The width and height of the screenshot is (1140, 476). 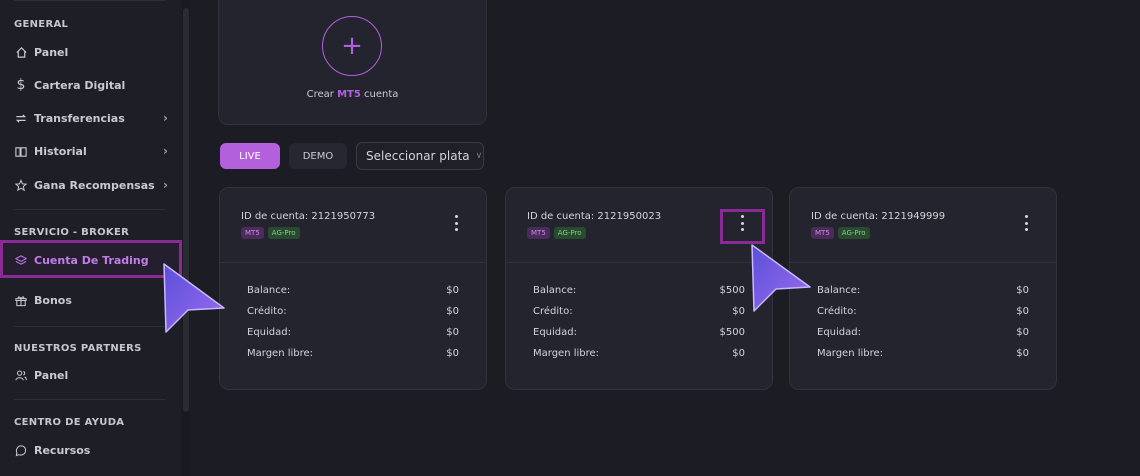 I want to click on gift-icon, so click(x=21, y=300).